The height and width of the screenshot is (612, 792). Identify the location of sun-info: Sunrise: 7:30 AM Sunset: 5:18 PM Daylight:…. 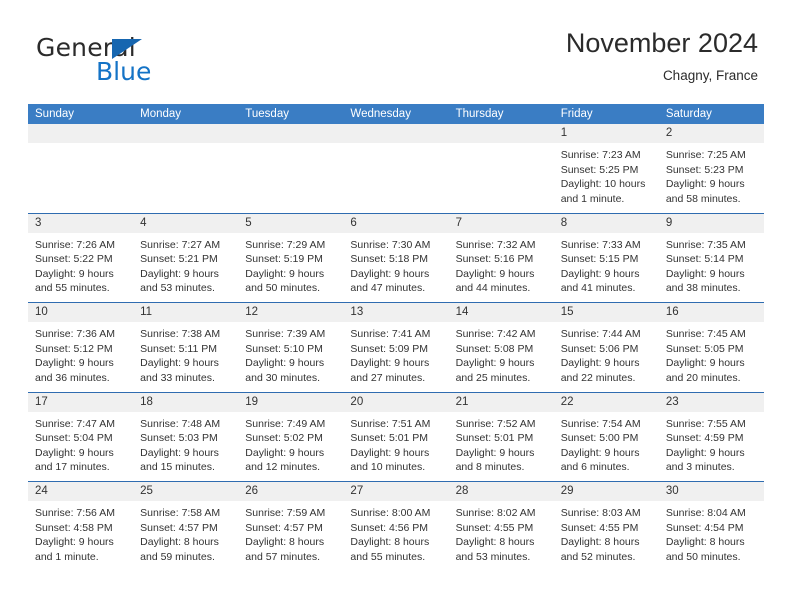
(395, 264).